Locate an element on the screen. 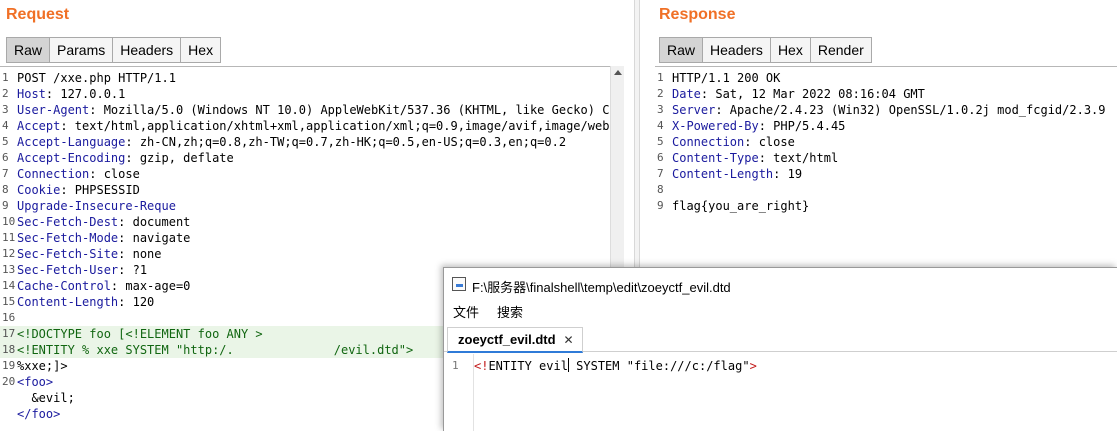 This screenshot has height=431, width=1117. header-name: Accept is located at coordinates (39, 126).